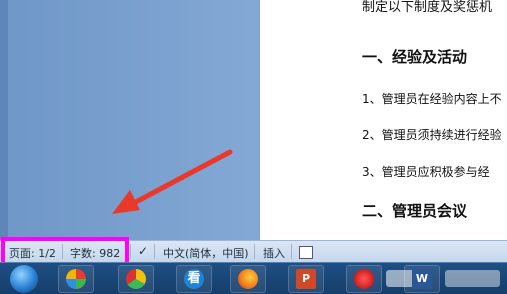  I want to click on taskbar-item-firefox, so click(248, 279).